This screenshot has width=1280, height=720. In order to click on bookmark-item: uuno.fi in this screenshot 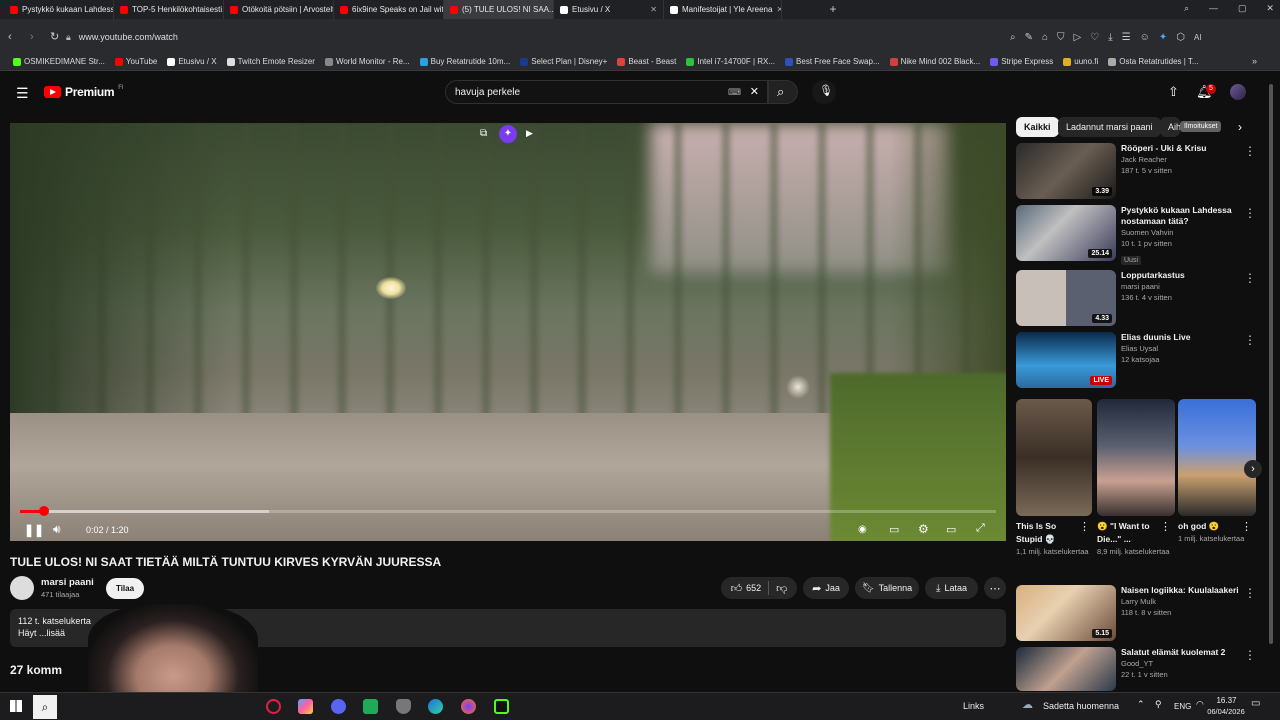, I will do `click(1080, 61)`.